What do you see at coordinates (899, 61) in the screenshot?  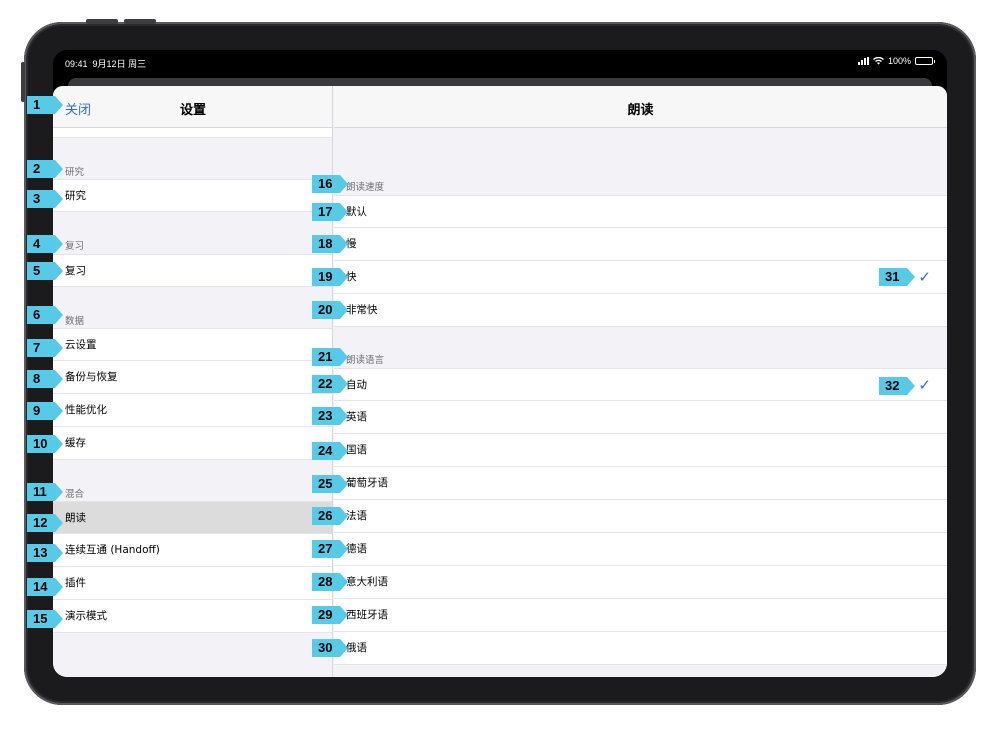 I see `battery-percent: 100%` at bounding box center [899, 61].